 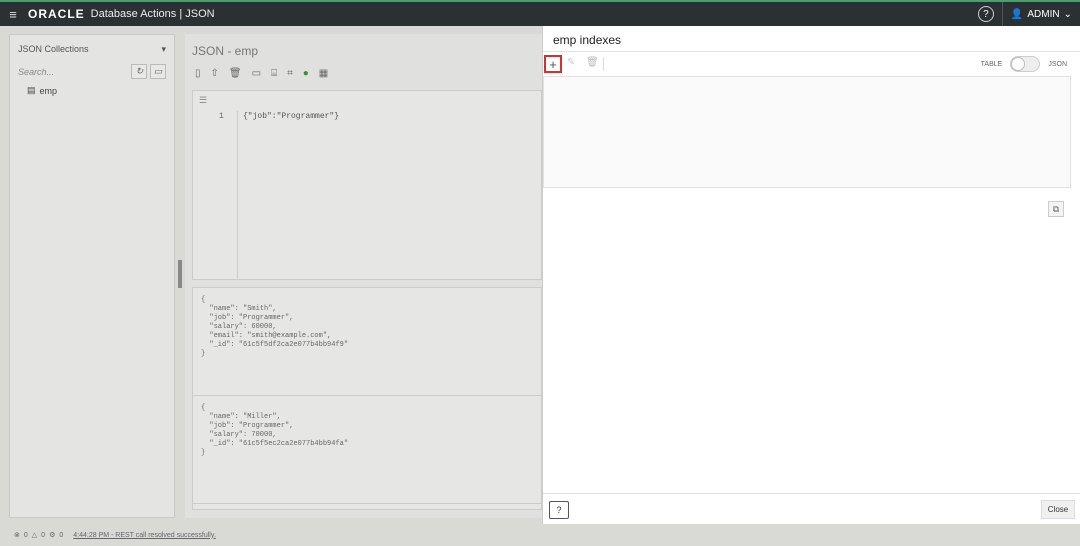 I want to click on indexes-table, so click(x=807, y=132).